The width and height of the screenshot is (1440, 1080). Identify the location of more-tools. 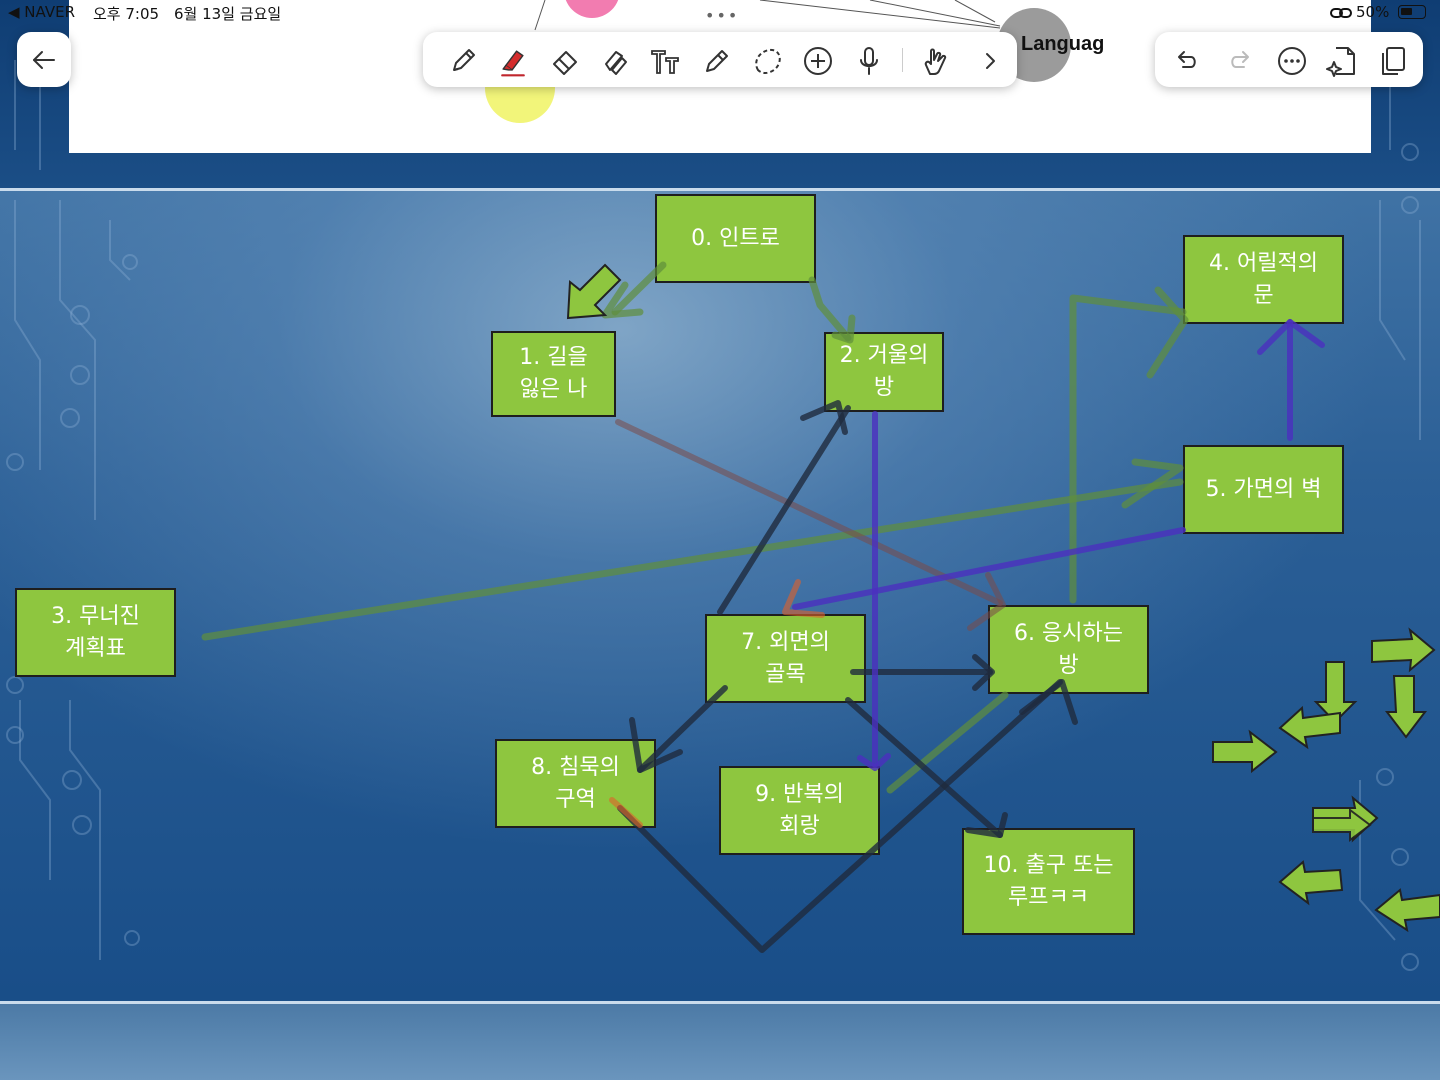
(990, 61).